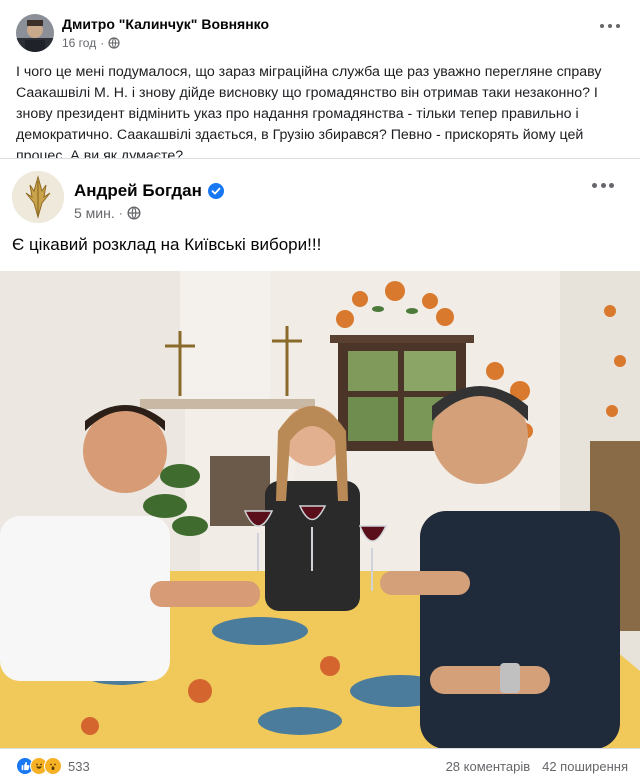  I want to click on author-avatar, so click(35, 33).